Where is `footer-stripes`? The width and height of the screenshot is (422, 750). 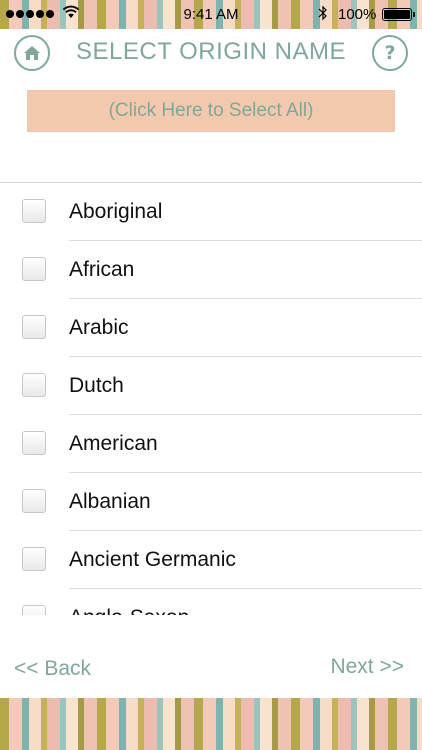
footer-stripes is located at coordinates (211, 724).